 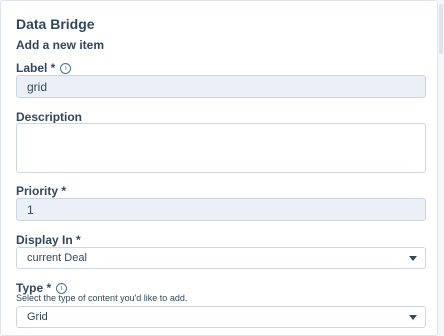 What do you see at coordinates (221, 317) in the screenshot?
I see `type-select: Grid` at bounding box center [221, 317].